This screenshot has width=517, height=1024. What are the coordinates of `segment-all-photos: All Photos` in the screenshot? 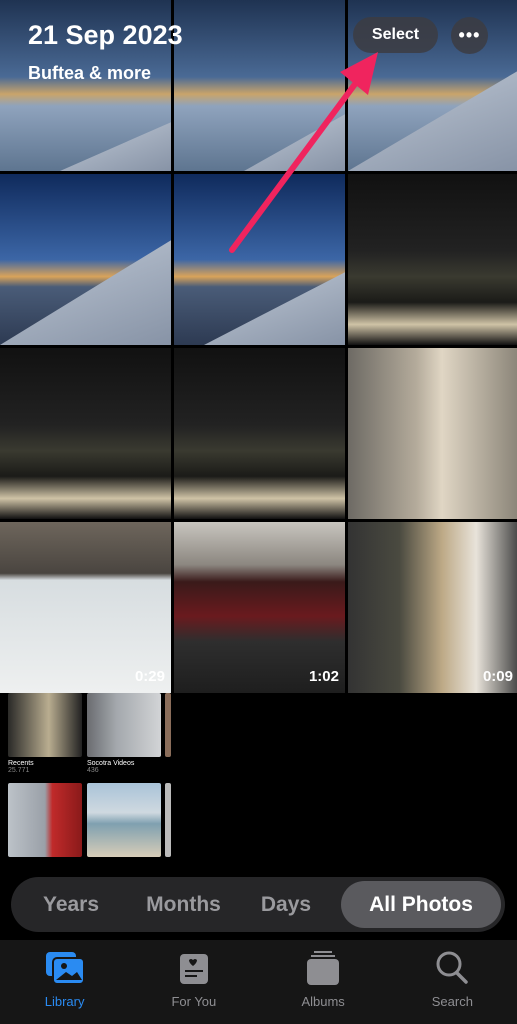 It's located at (421, 904).